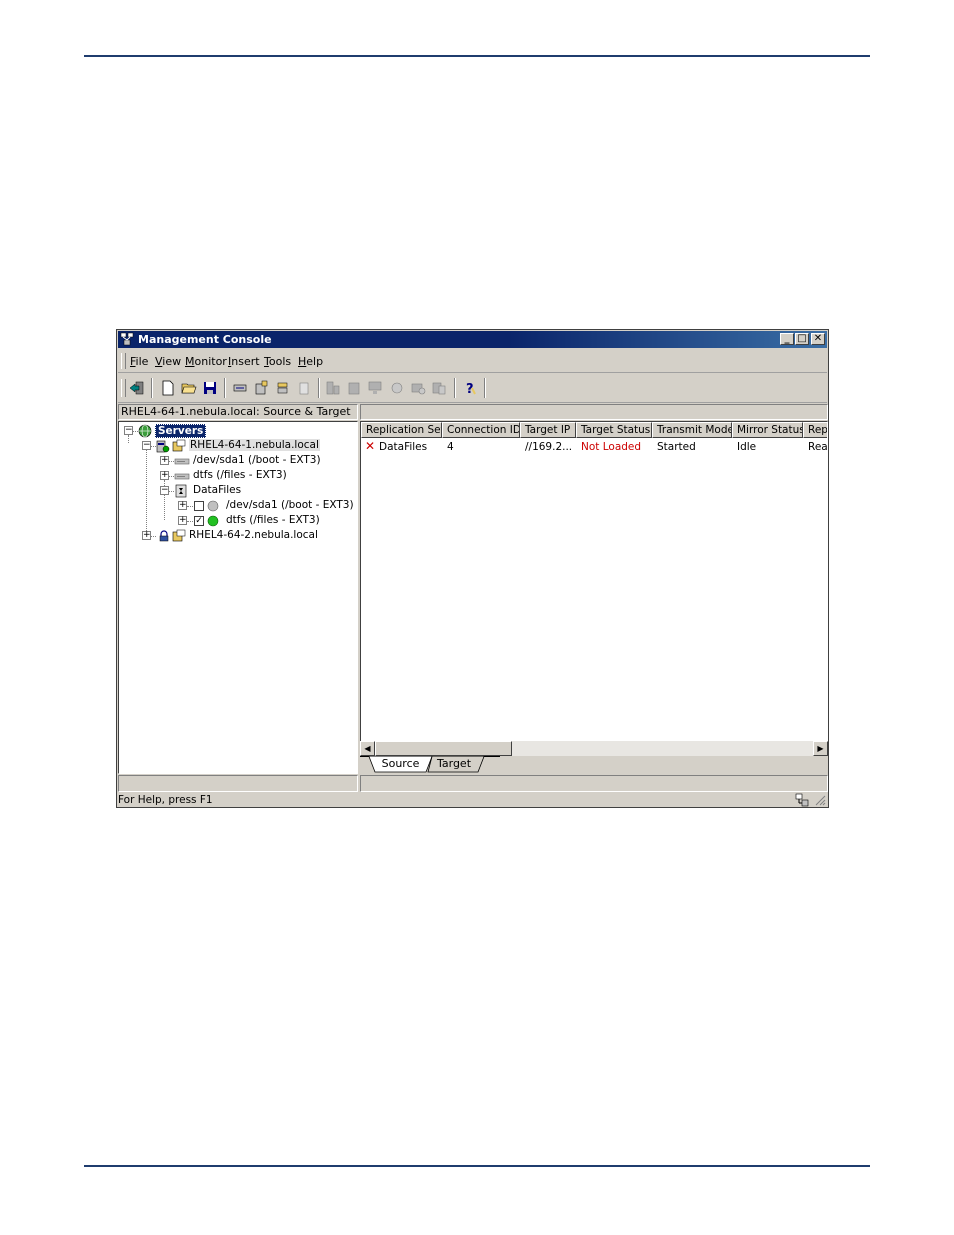  What do you see at coordinates (205, 339) in the screenshot?
I see `window-title: Management Console` at bounding box center [205, 339].